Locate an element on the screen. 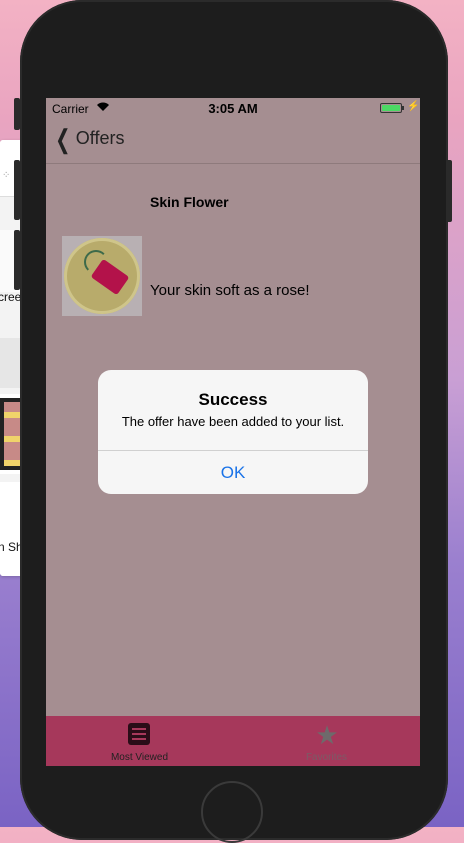 The height and width of the screenshot is (843, 464). background-thumbnail is located at coordinates (11, 434).